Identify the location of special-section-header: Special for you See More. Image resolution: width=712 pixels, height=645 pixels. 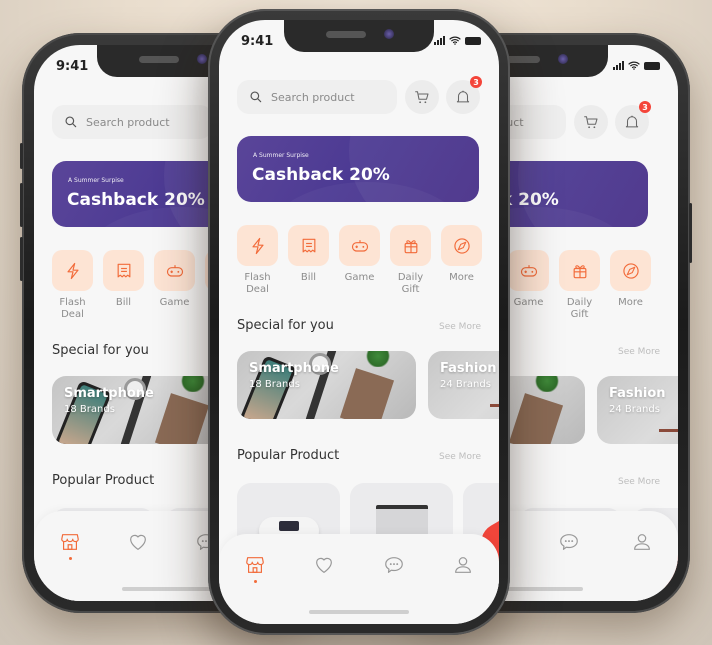
(359, 325).